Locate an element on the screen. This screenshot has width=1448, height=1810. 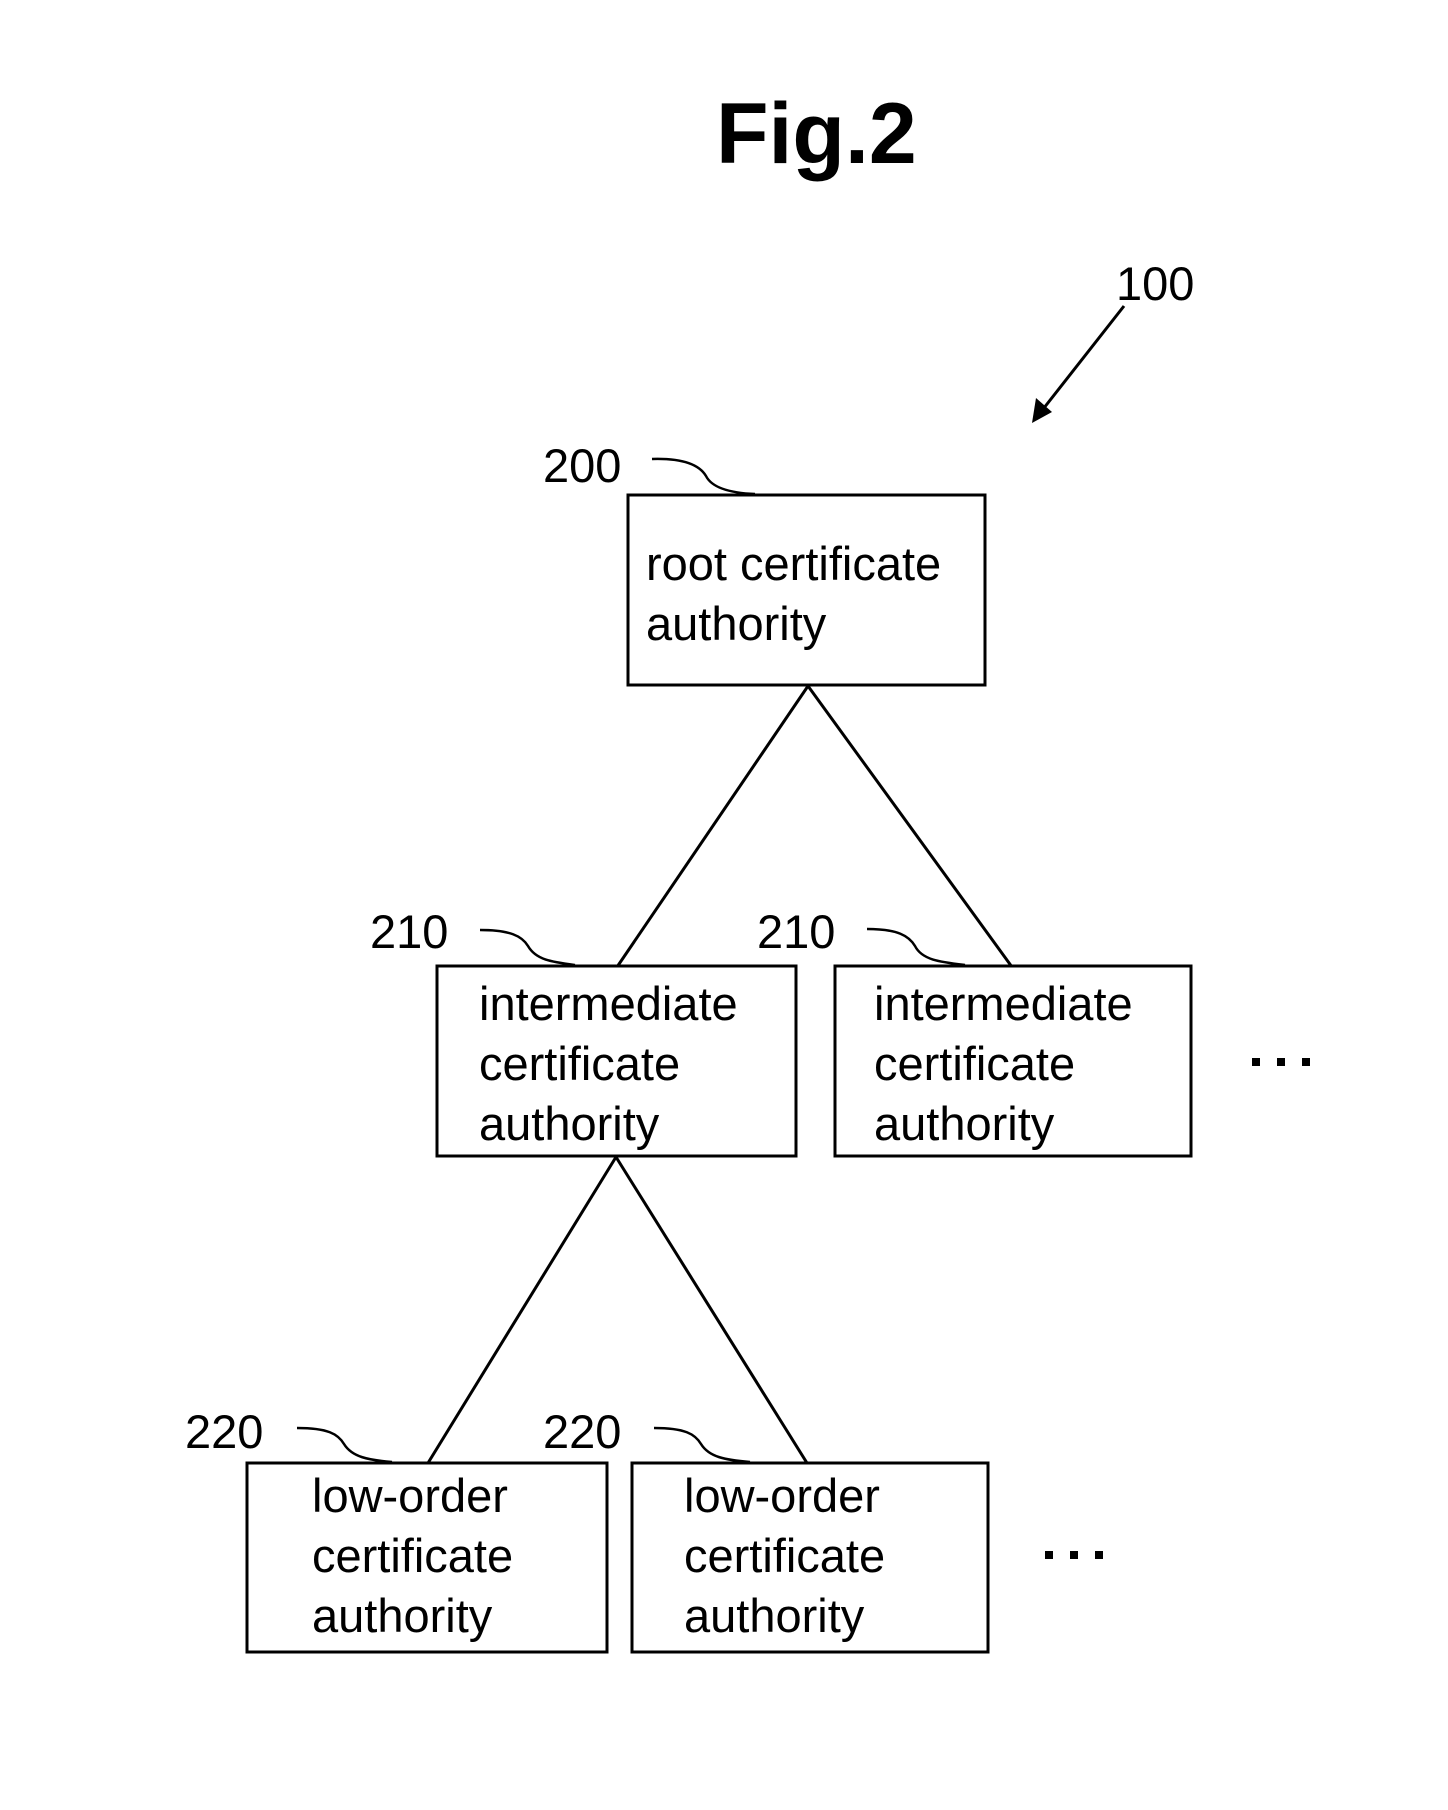
root-ca-node: 200 root certificate authority is located at coordinates (765, 563).